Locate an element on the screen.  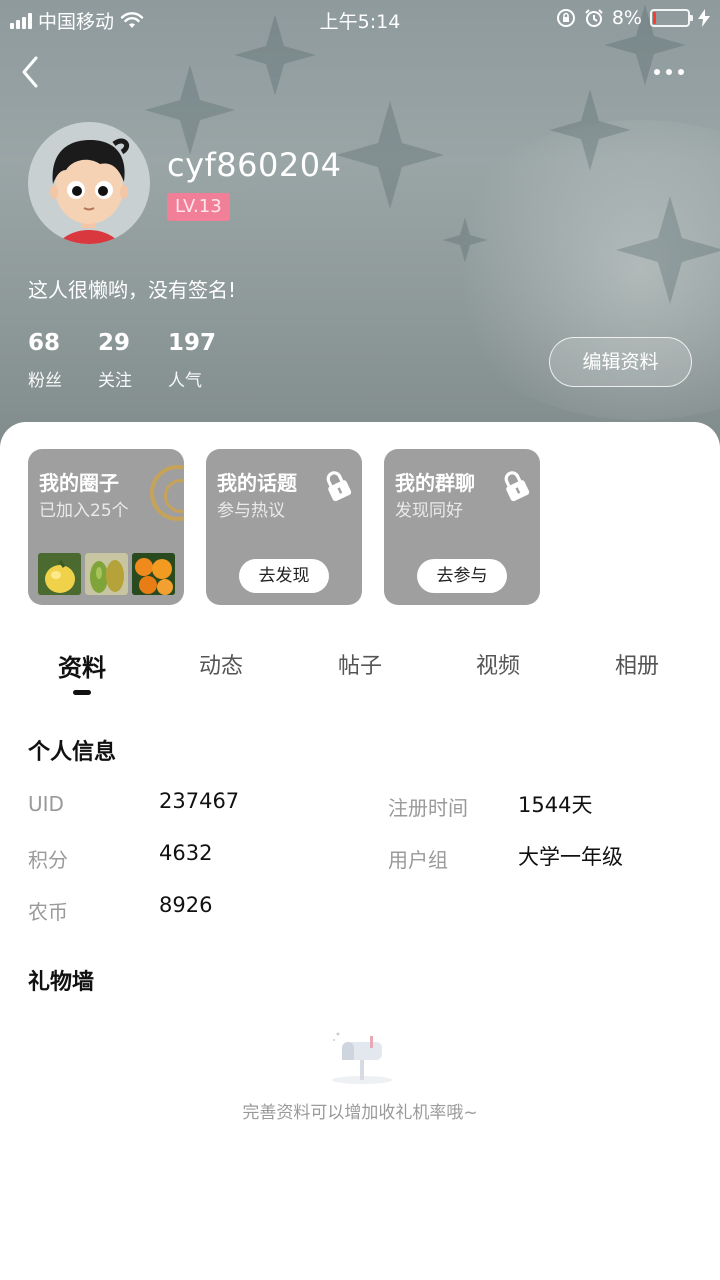
my-topics-card: 我的话题 参与热议 去发现 is located at coordinates (284, 527).